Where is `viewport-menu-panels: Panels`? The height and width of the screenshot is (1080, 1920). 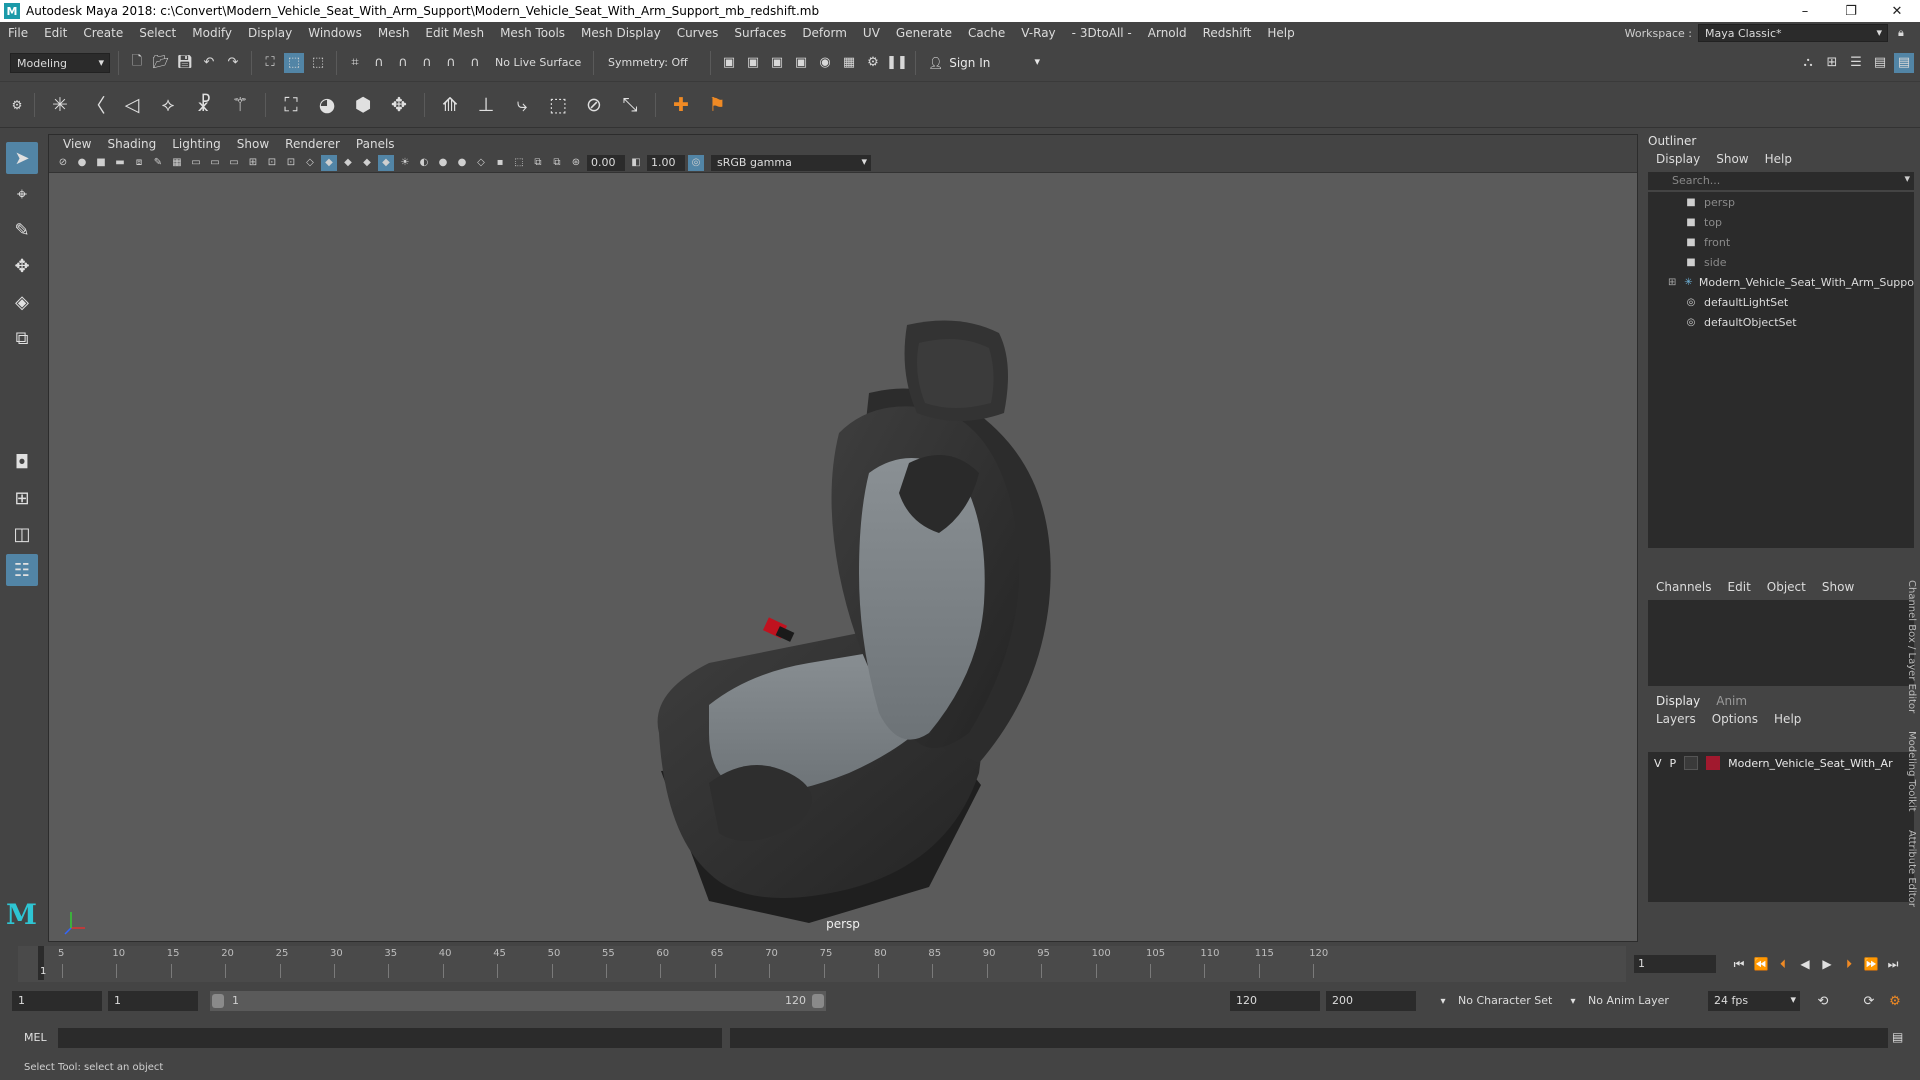 viewport-menu-panels: Panels is located at coordinates (375, 144).